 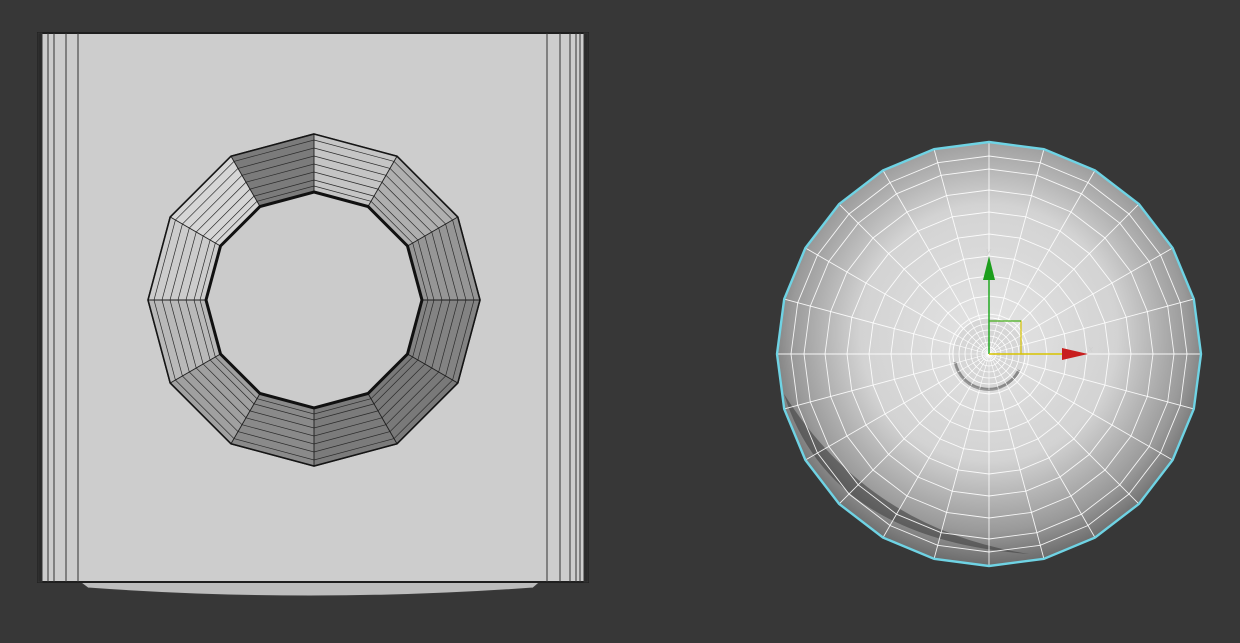 I want to click on panel-bottom-lip, so click(x=310, y=589).